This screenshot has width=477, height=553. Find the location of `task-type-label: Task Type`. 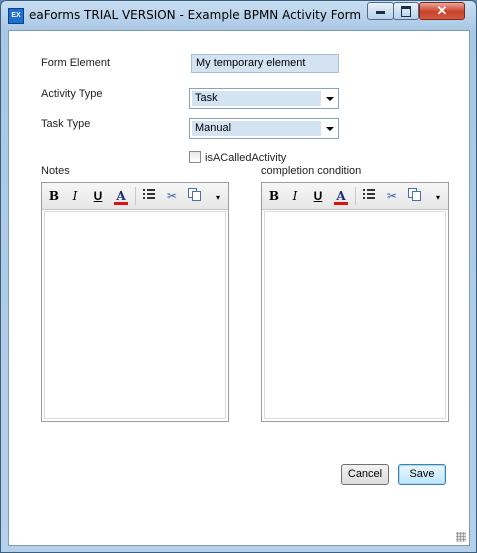

task-type-label: Task Type is located at coordinates (66, 124).